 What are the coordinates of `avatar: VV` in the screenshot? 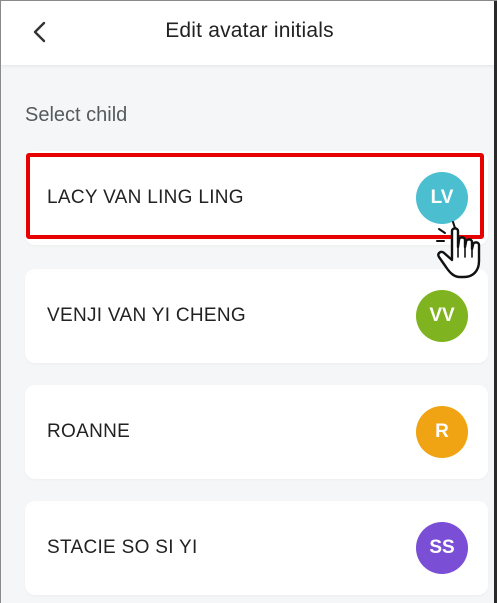 It's located at (442, 316).